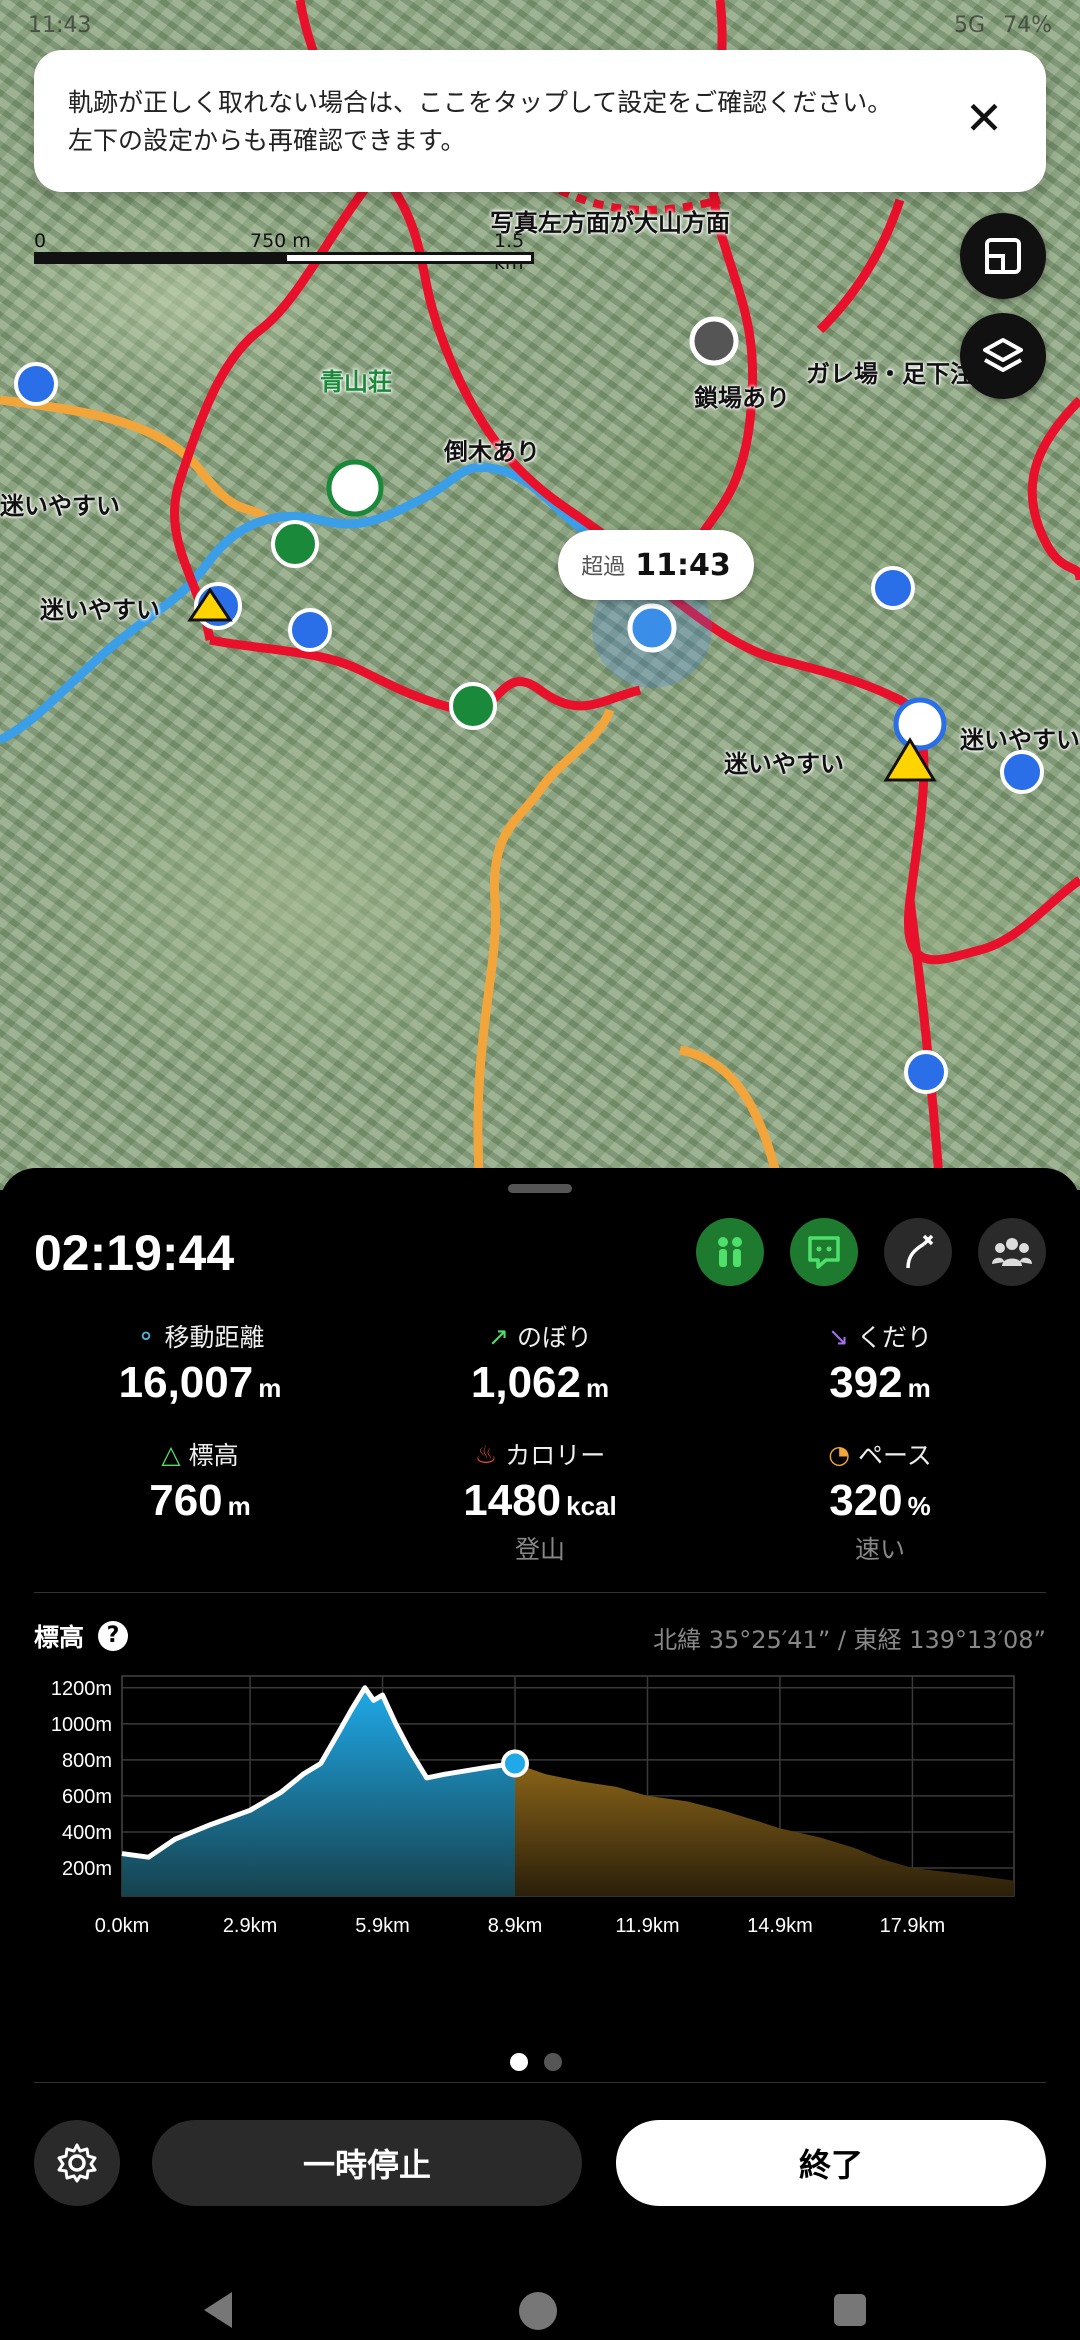 This screenshot has width=1080, height=2340. What do you see at coordinates (894, 1337) in the screenshot?
I see `stat-label: くだり` at bounding box center [894, 1337].